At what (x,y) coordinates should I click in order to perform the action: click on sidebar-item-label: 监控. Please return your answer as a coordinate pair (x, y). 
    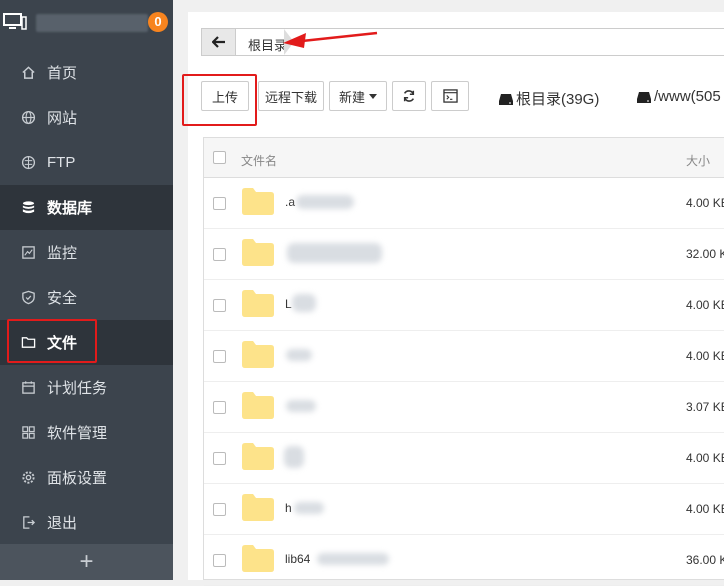
    Looking at the image, I should click on (62, 253).